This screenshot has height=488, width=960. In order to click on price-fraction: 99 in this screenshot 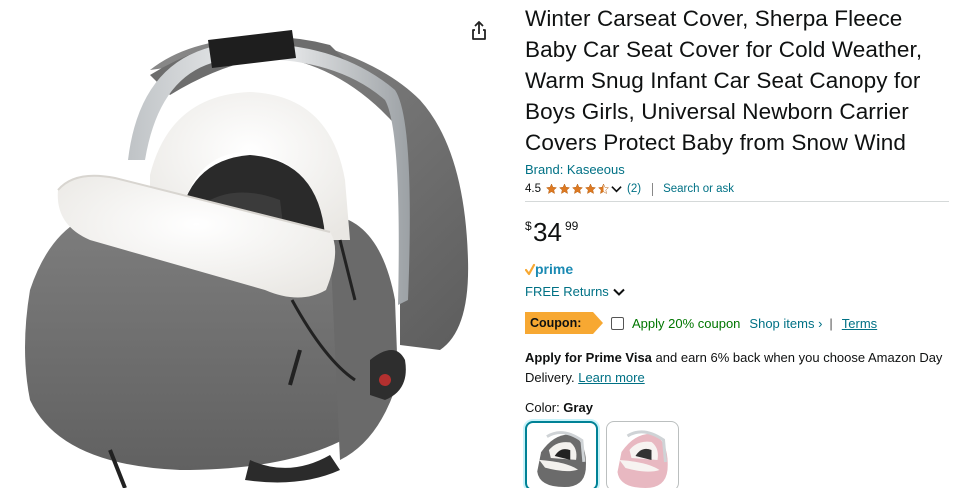, I will do `click(572, 226)`.